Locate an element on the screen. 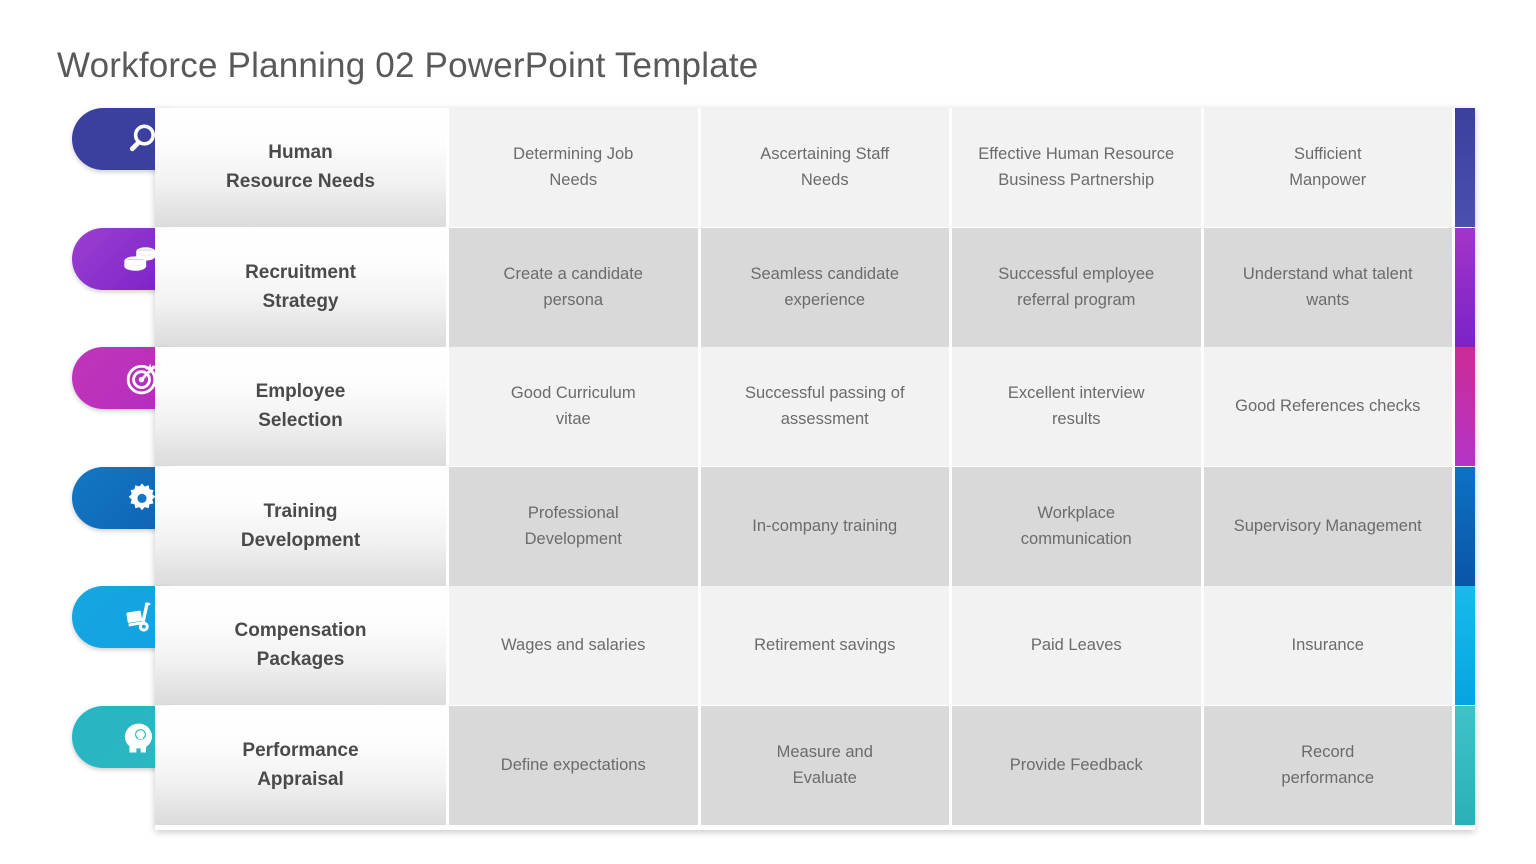 This screenshot has width=1536, height=864. matrix-cell: Paid Leaves is located at coordinates (1076, 645).